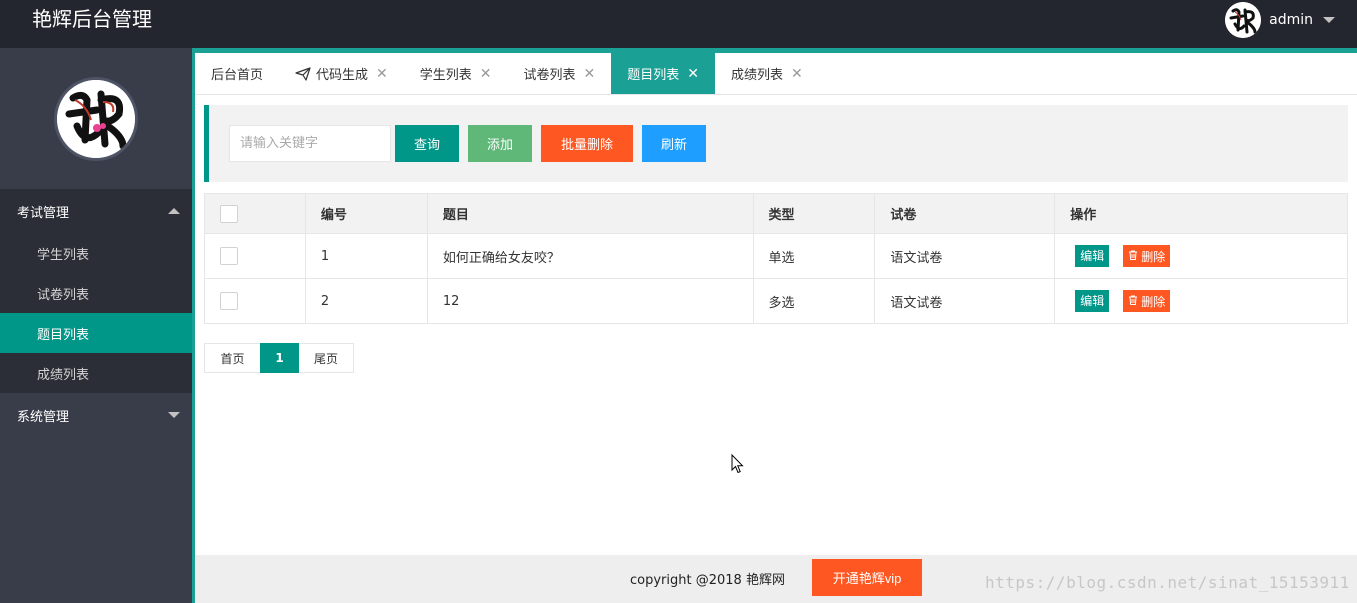 The width and height of the screenshot is (1357, 603). Describe the element at coordinates (590, 256) in the screenshot. I see `cell-question: 如何正确给女友咬？` at that location.